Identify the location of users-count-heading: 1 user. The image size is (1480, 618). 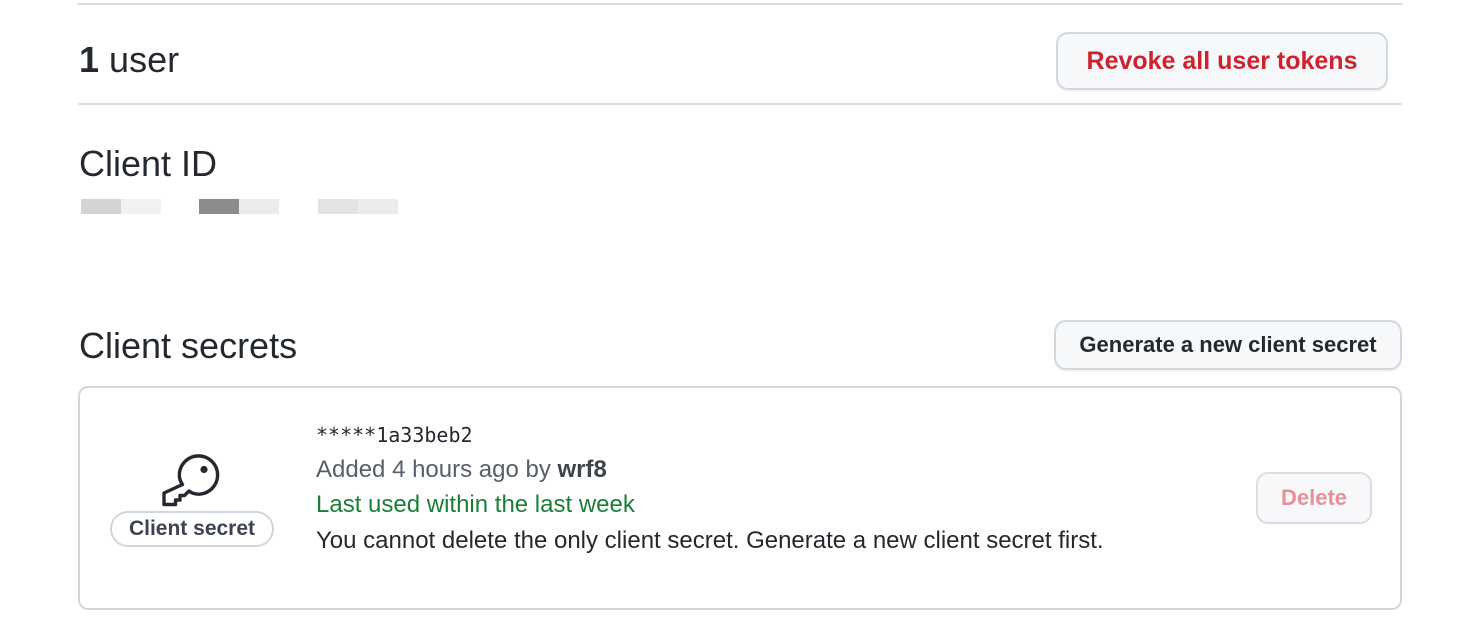
(129, 60).